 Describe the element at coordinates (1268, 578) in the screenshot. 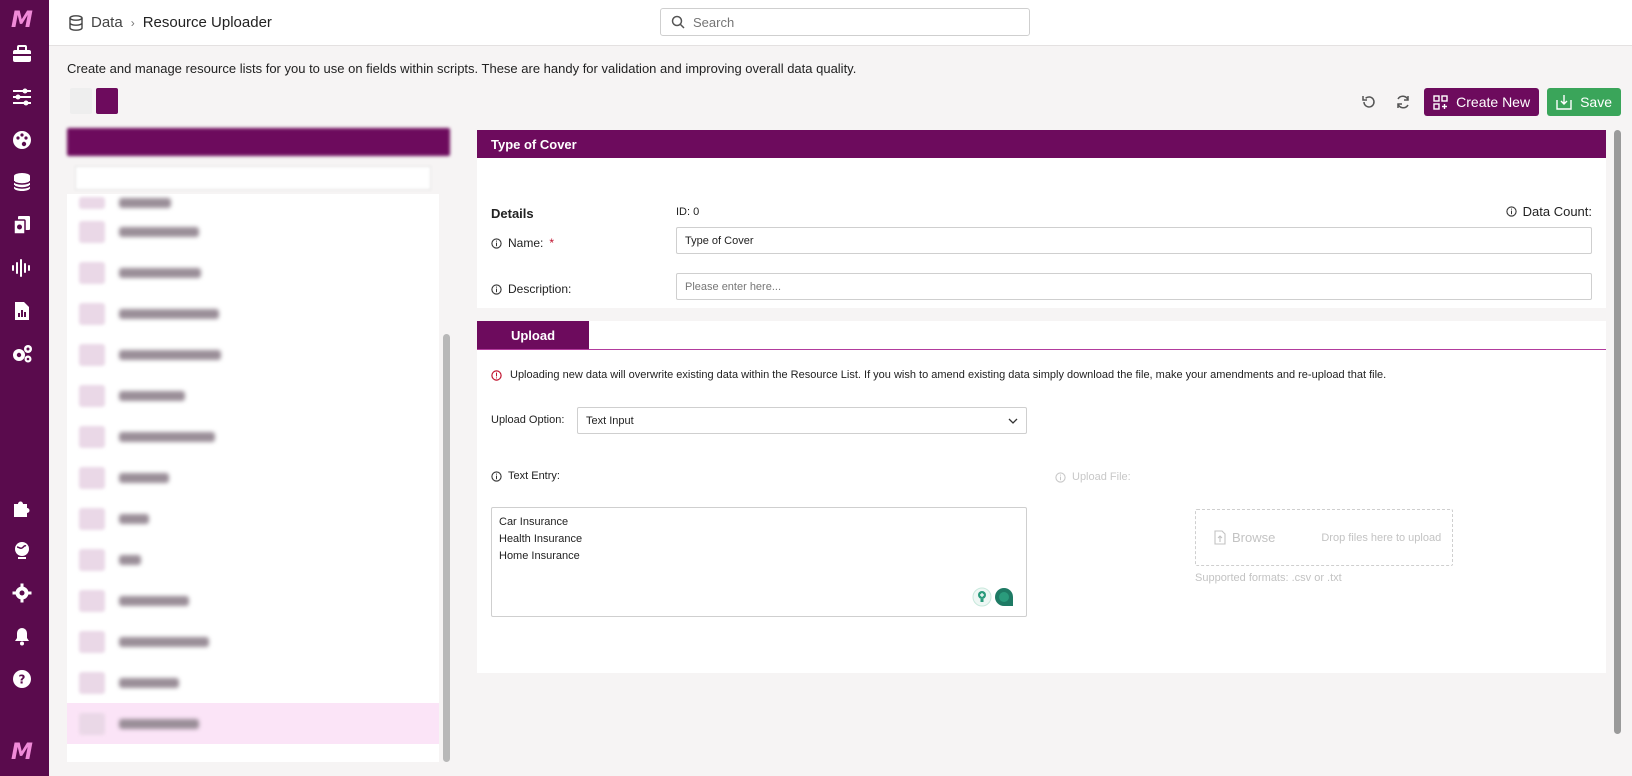

I see `supported-formats: Supported formats: .csv or .txt` at that location.